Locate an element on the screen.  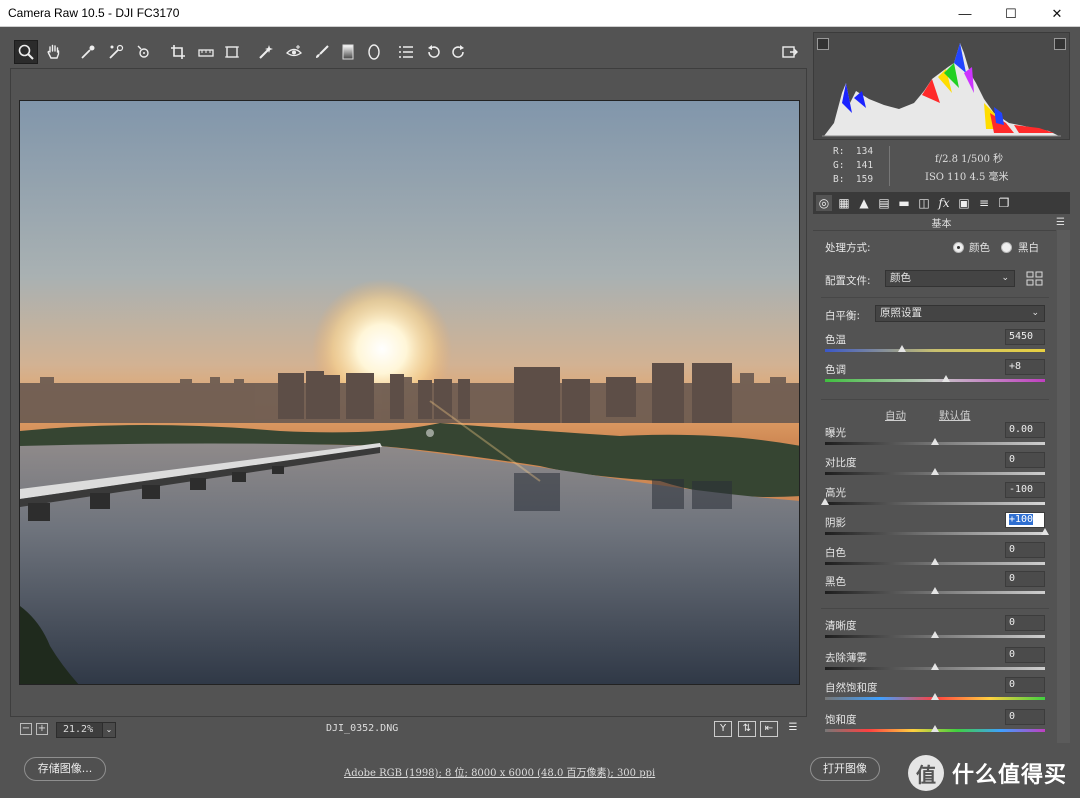
zoom-out-button: − is located at coordinates (26, 729).